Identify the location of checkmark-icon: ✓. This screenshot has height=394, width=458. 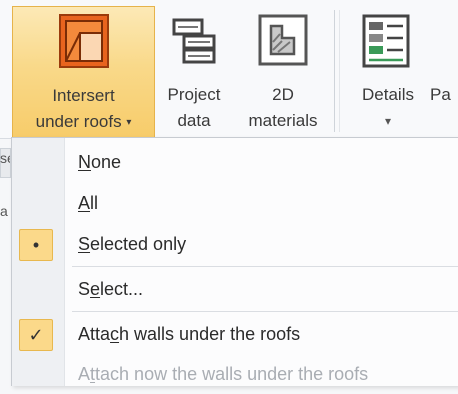
(36, 335).